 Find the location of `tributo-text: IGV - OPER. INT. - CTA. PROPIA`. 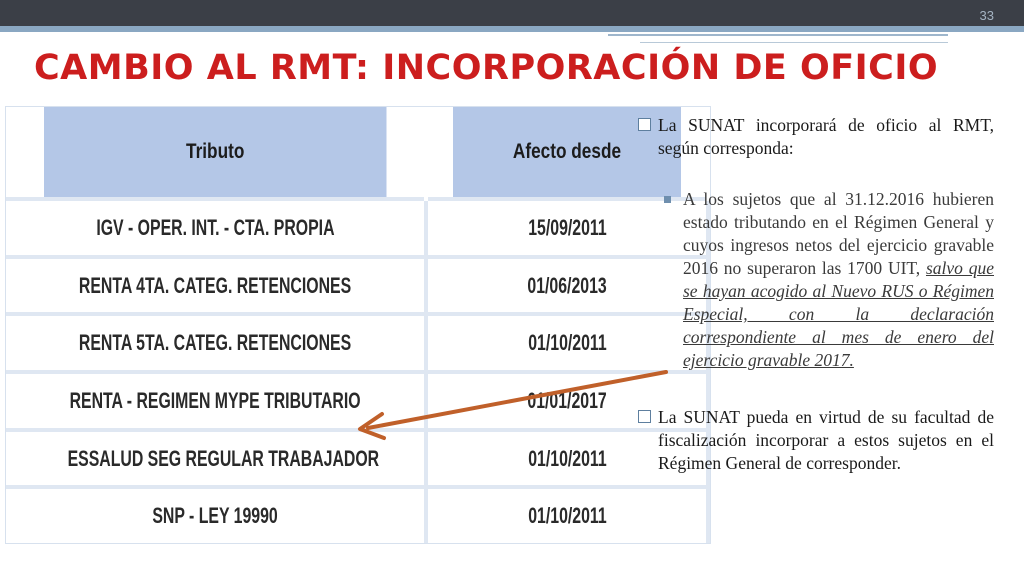

tributo-text: IGV - OPER. INT. - CTA. PROPIA is located at coordinates (215, 227).